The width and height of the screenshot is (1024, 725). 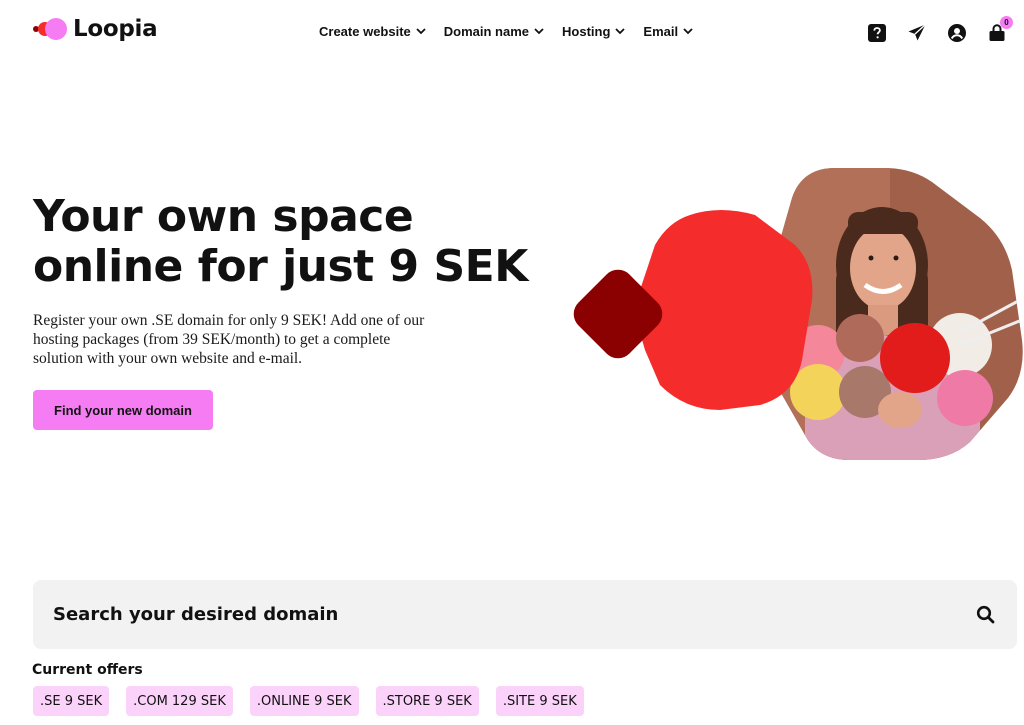 What do you see at coordinates (939, 30) in the screenshot?
I see `header-actions: 0` at bounding box center [939, 30].